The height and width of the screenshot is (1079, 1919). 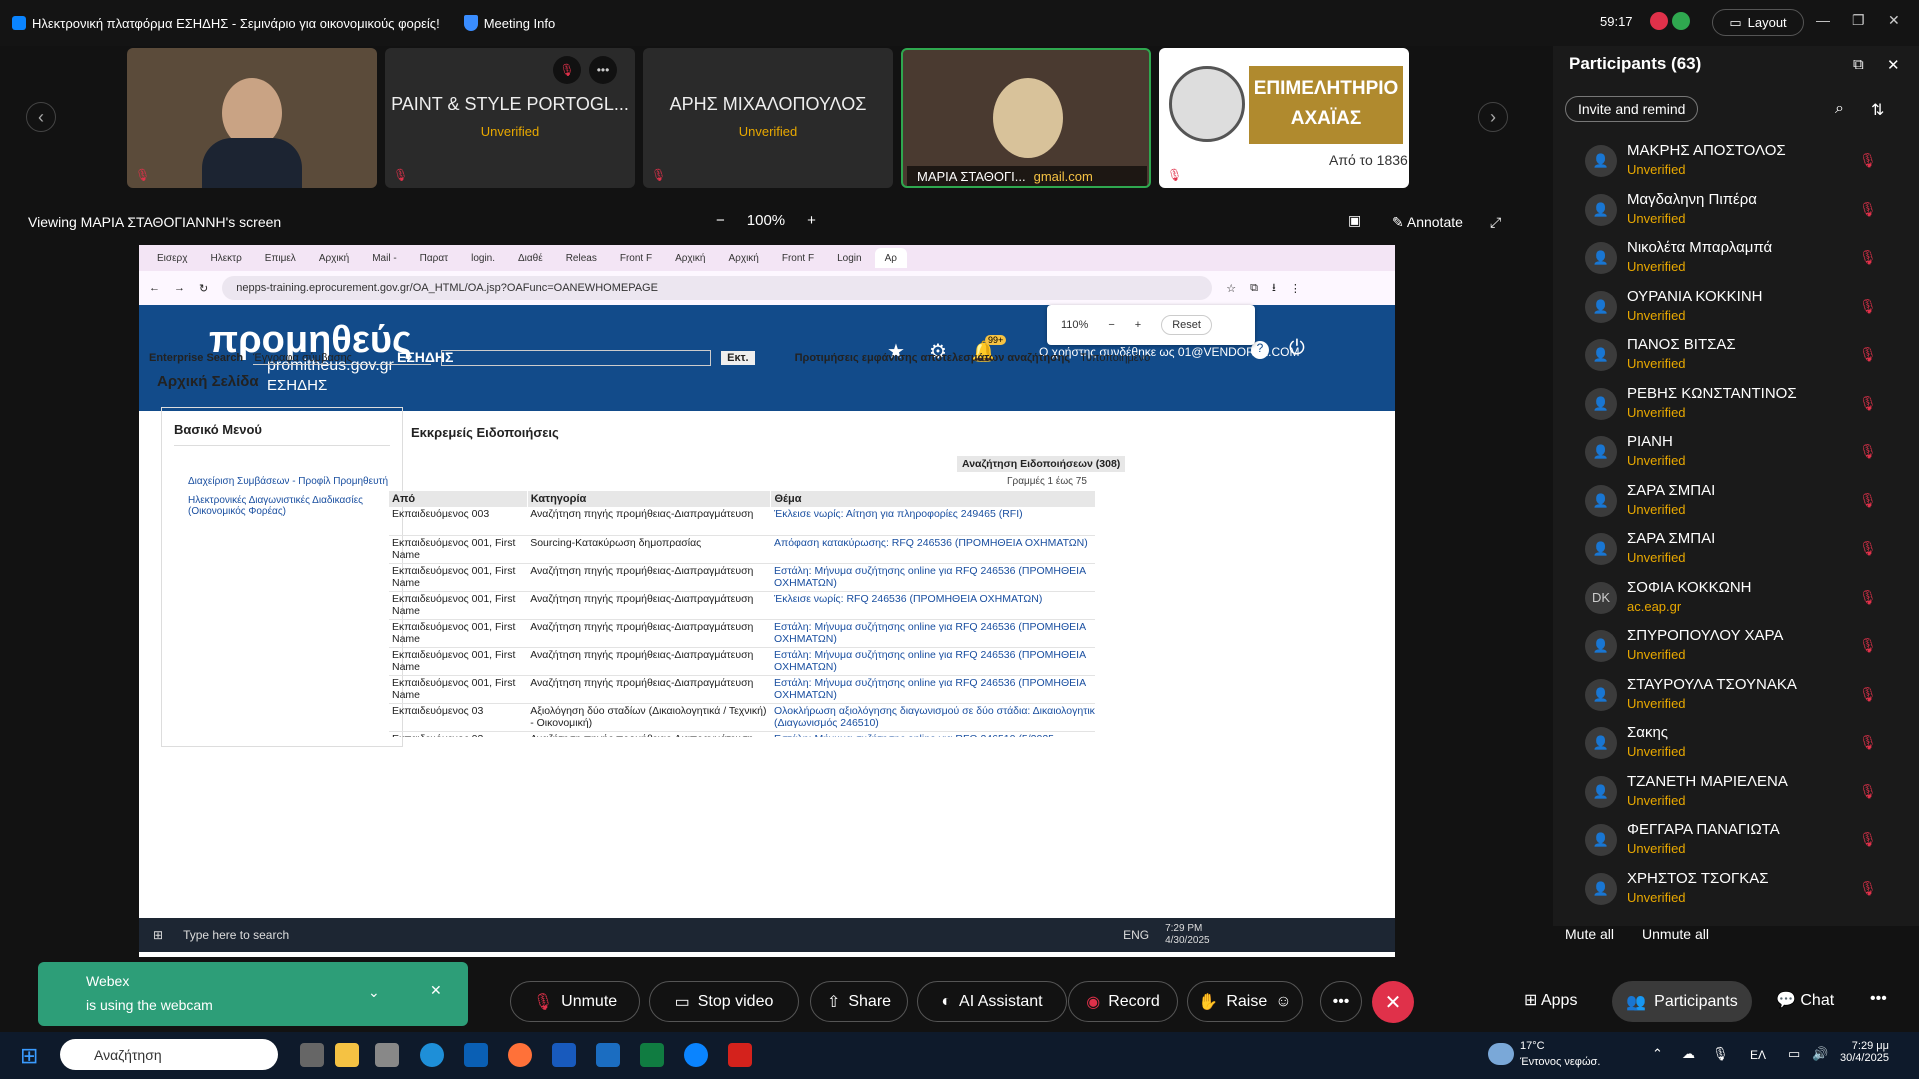 What do you see at coordinates (1231, 288) in the screenshot?
I see `star-icon: ☆` at bounding box center [1231, 288].